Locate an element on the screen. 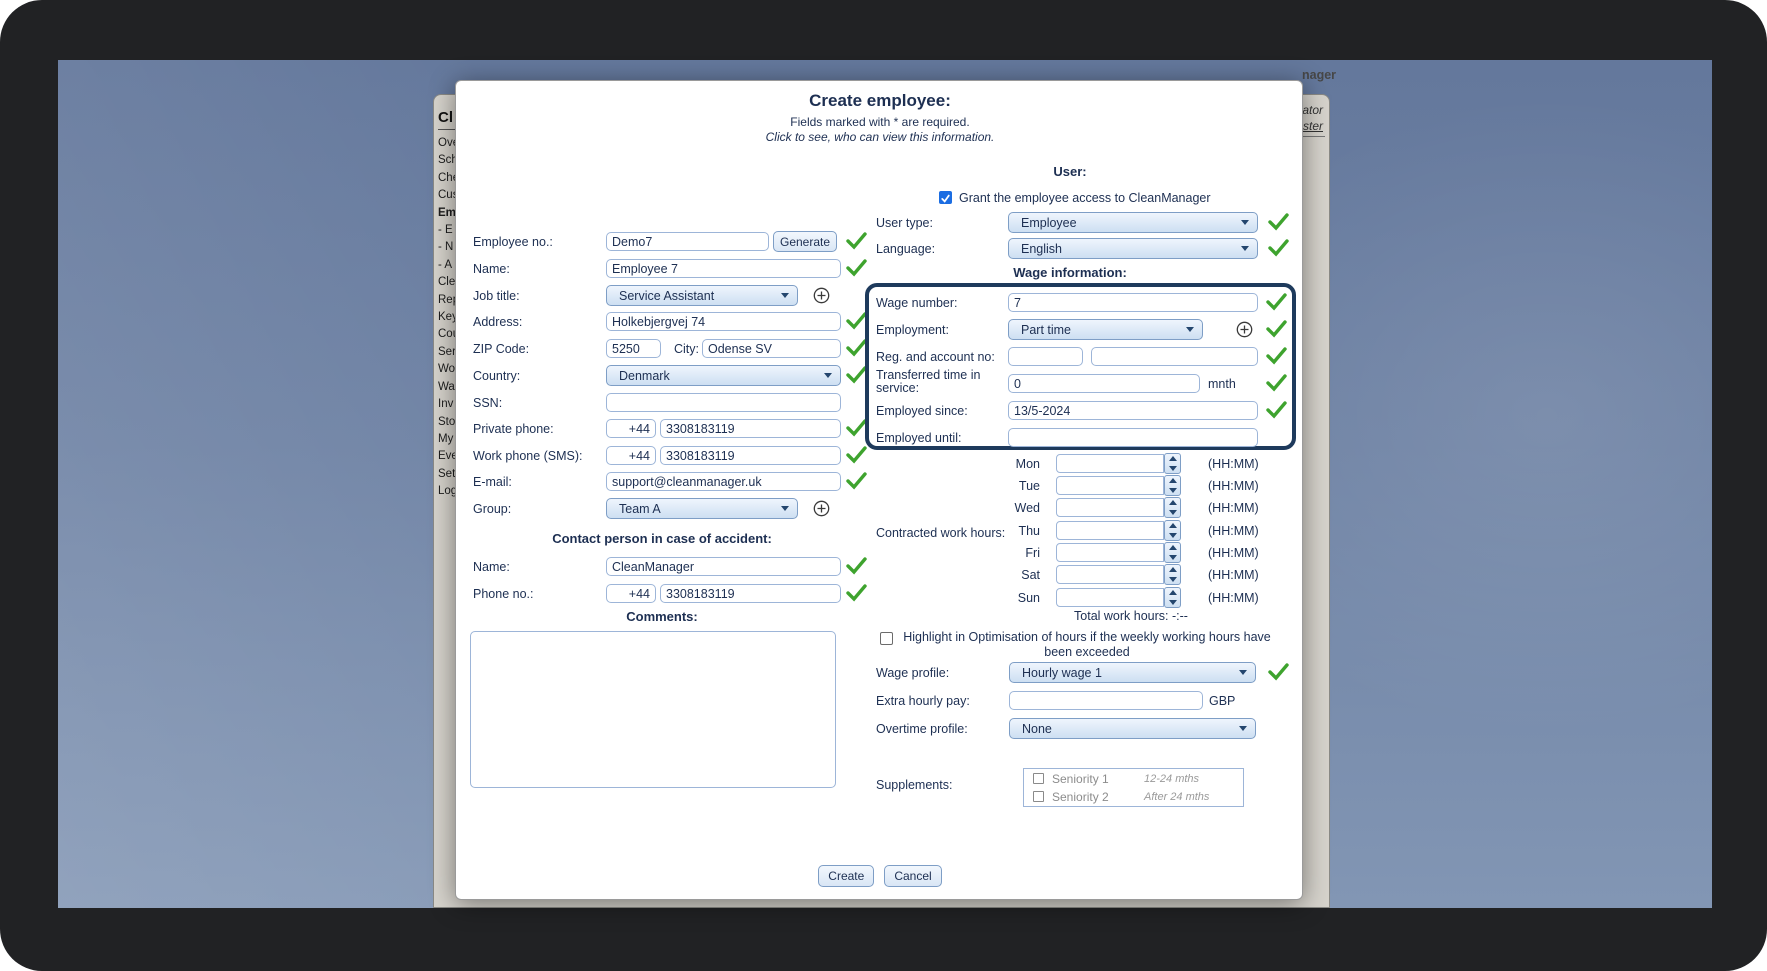 This screenshot has width=1767, height=971. format-hint: (HH:MM) is located at coordinates (1233, 486).